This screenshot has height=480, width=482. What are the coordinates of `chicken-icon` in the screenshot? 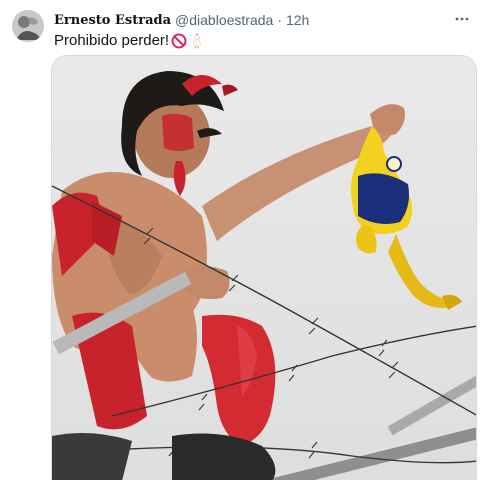 It's located at (197, 41).